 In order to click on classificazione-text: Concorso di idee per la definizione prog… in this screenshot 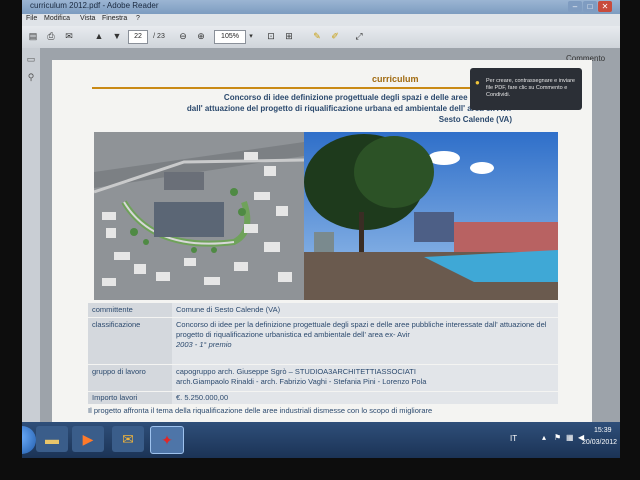, I will do `click(361, 329)`.